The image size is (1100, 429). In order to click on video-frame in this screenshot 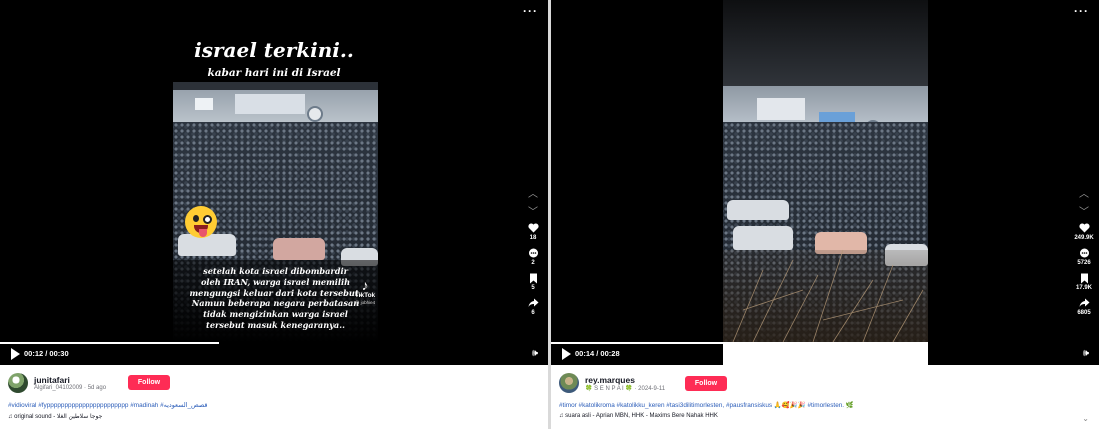, I will do `click(825, 171)`.